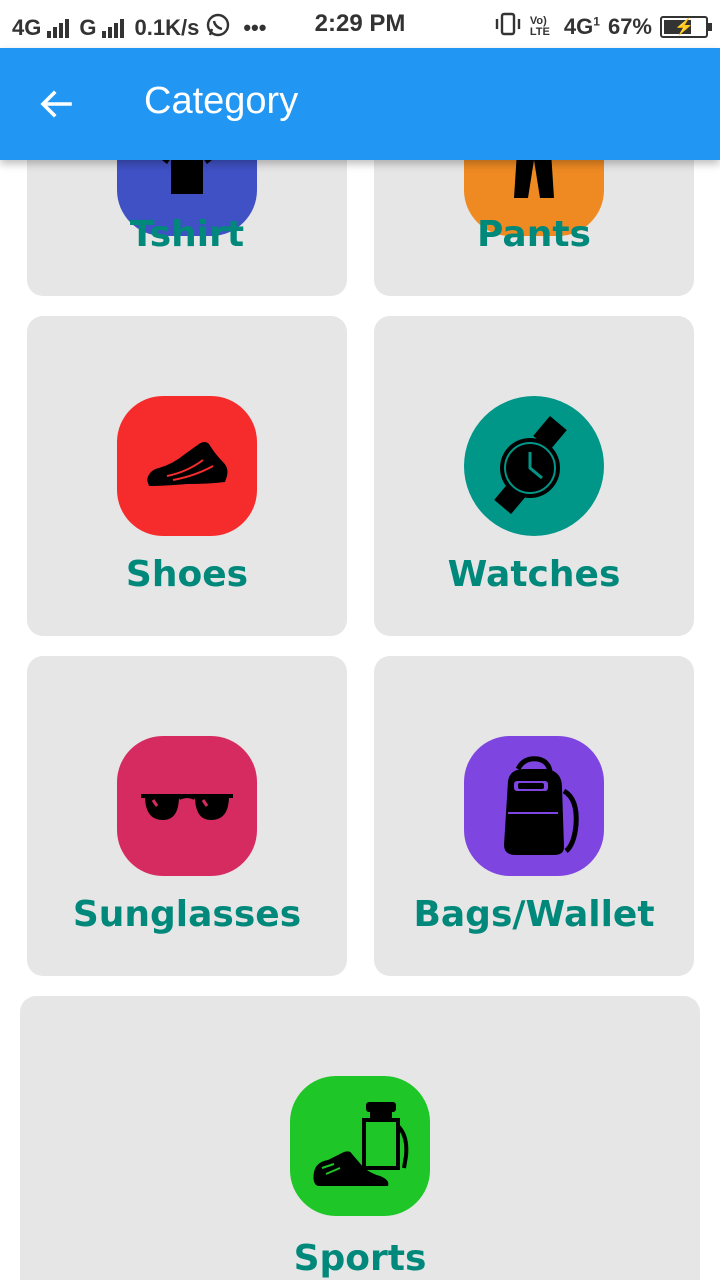 This screenshot has width=720, height=1280. What do you see at coordinates (221, 101) in the screenshot?
I see `page-title: Category` at bounding box center [221, 101].